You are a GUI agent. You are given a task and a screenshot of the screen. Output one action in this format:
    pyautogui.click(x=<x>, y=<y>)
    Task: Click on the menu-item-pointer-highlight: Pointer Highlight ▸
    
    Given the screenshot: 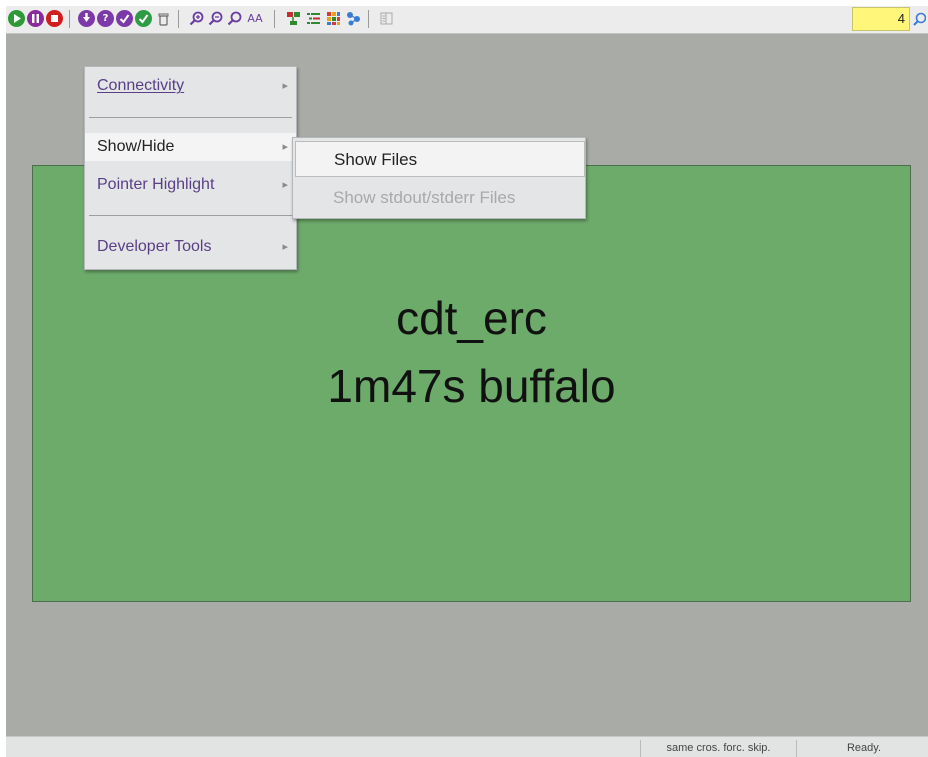 What is the action you would take?
    pyautogui.click(x=190, y=185)
    